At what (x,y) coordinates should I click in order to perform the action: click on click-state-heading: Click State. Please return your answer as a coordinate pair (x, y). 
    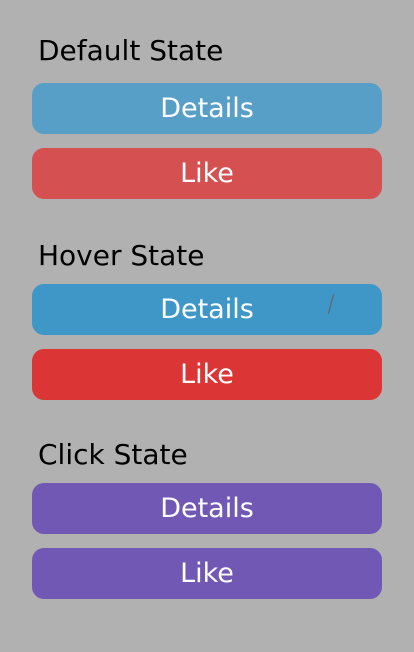
    Looking at the image, I should click on (113, 454).